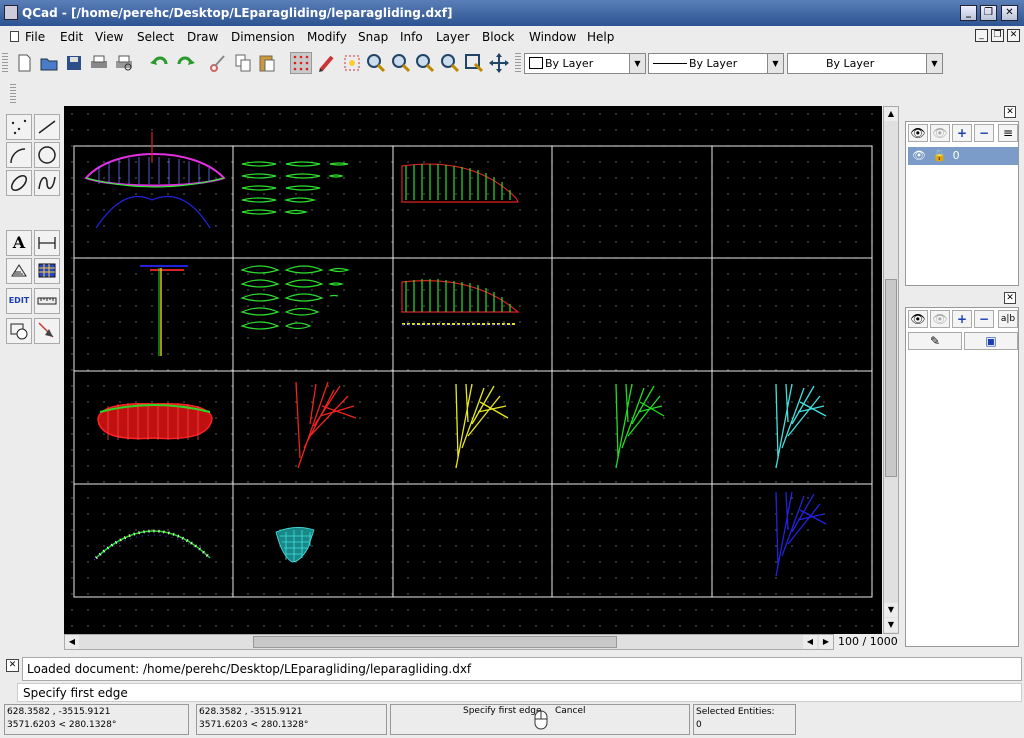 This screenshot has height=738, width=1024. I want to click on block-tool-icon, so click(19, 331).